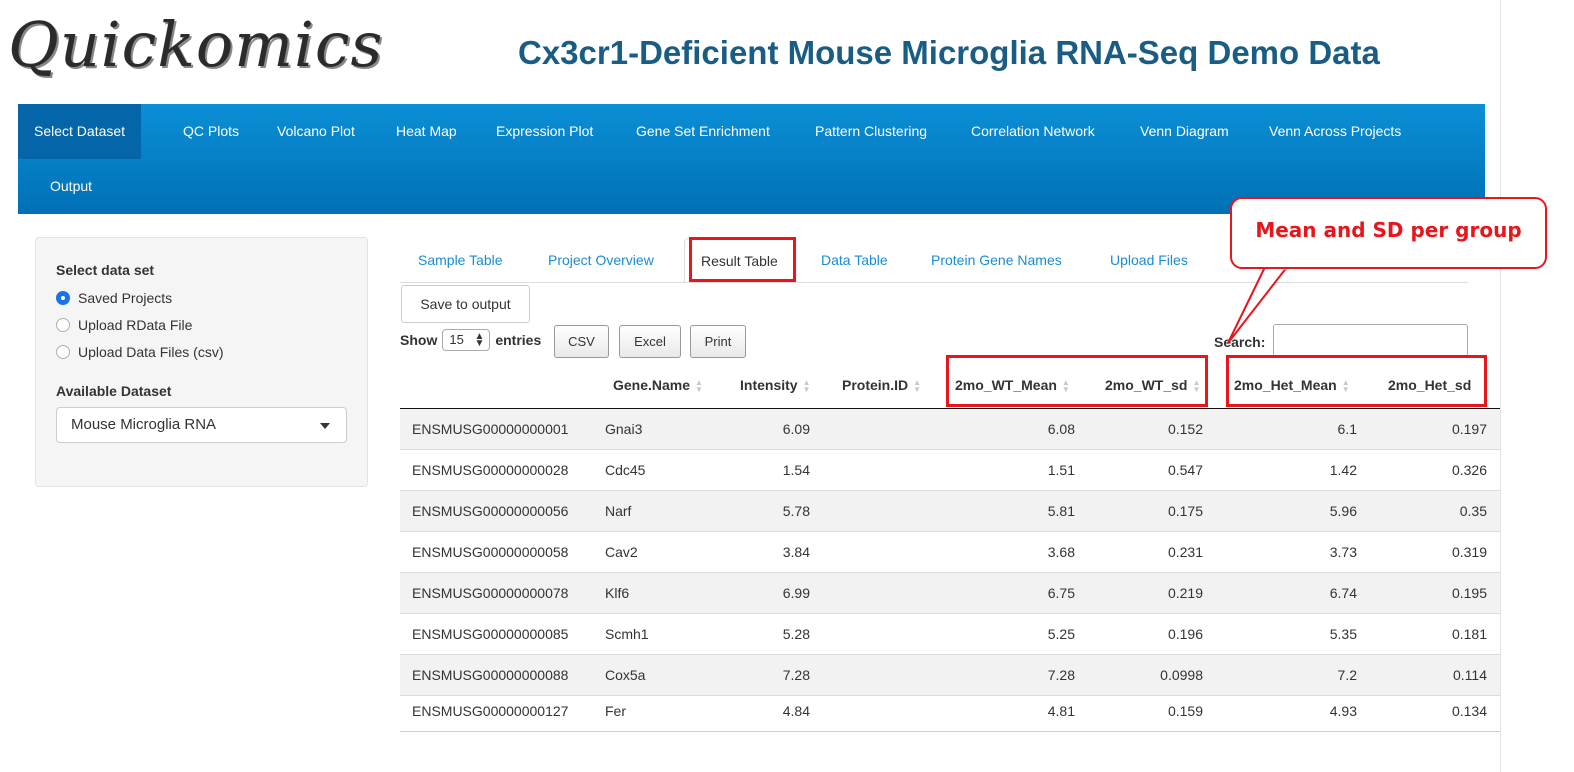 The height and width of the screenshot is (772, 1574). Describe the element at coordinates (63, 298) in the screenshot. I see `radio-checked-icon` at that location.